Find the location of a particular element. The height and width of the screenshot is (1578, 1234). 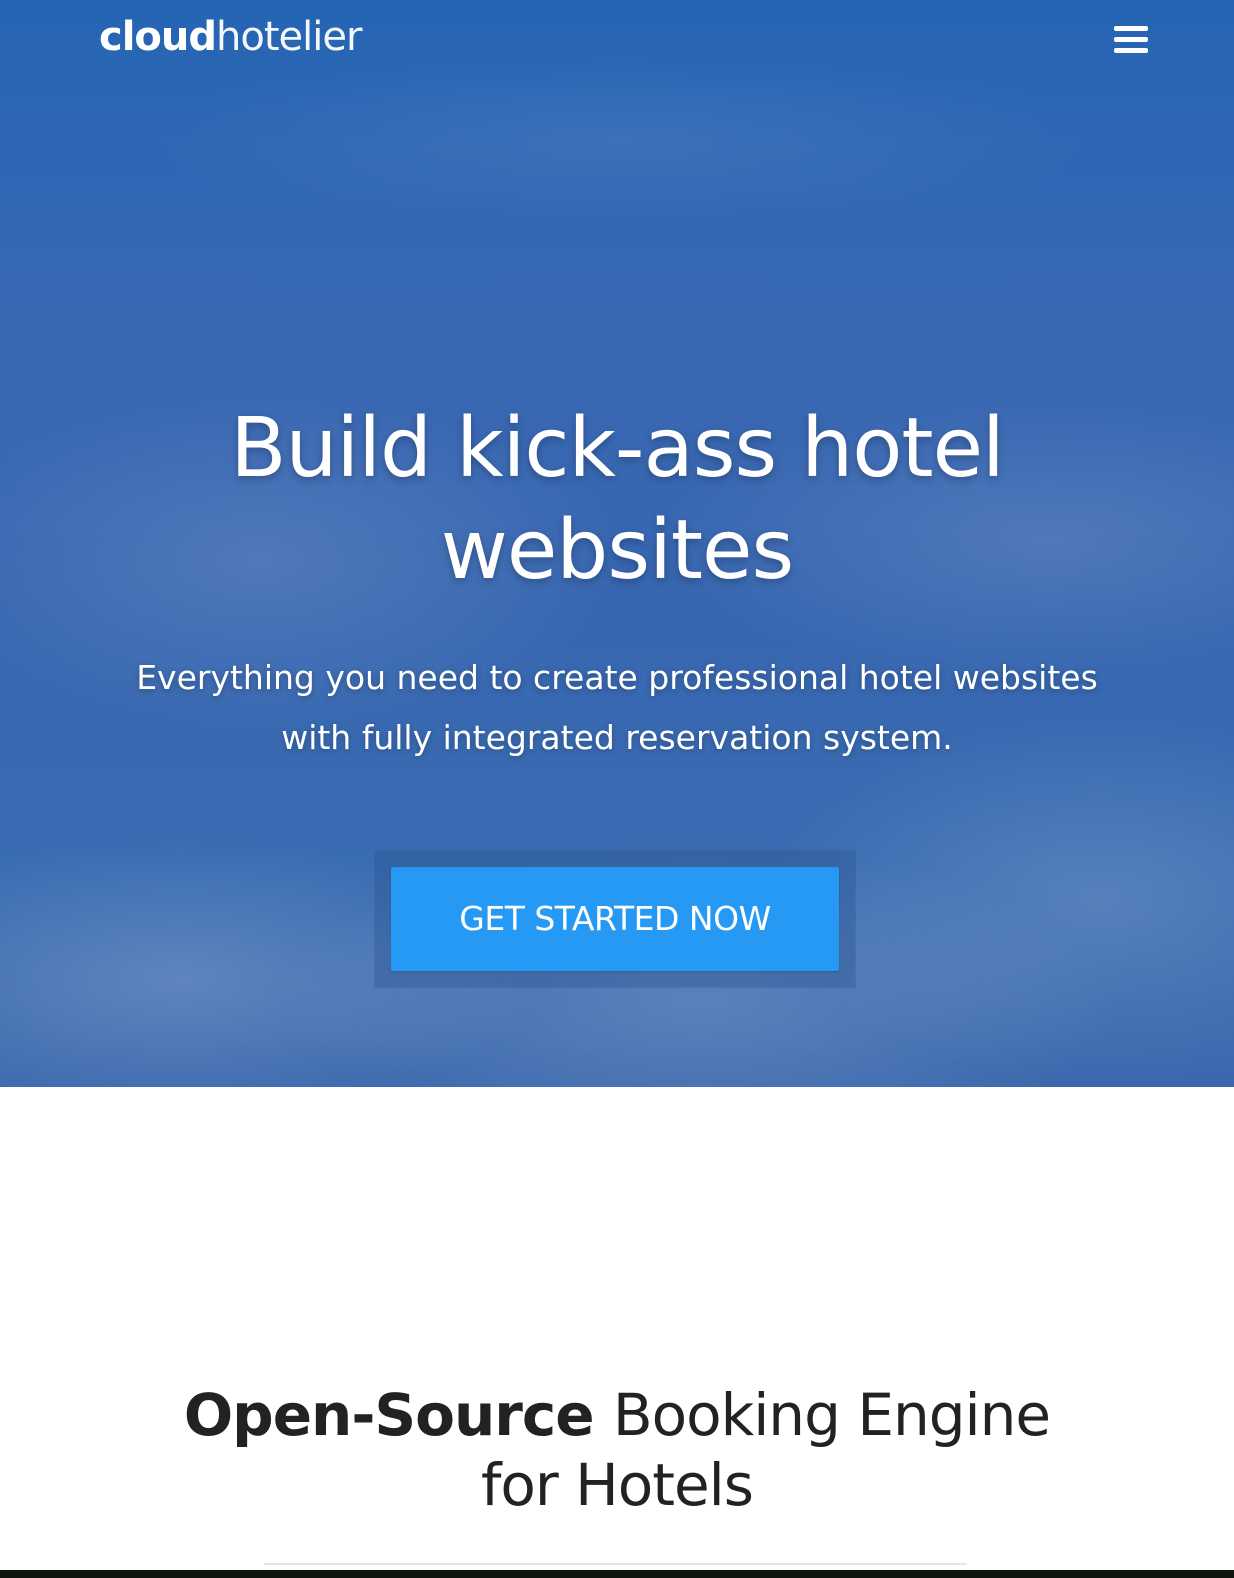

logo-text-hotelier: hotelier is located at coordinates (289, 37).